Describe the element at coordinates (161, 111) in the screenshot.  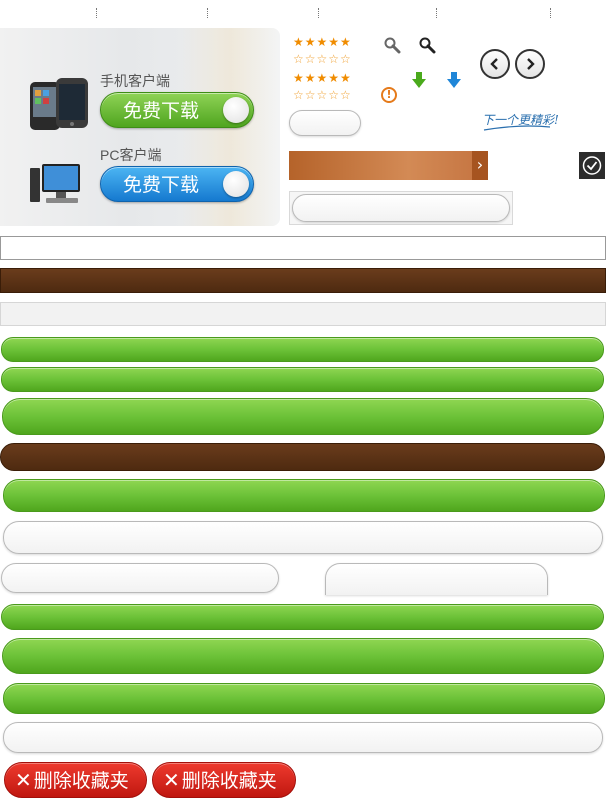
I see `mobile-download-button-label: 免费下载` at that location.